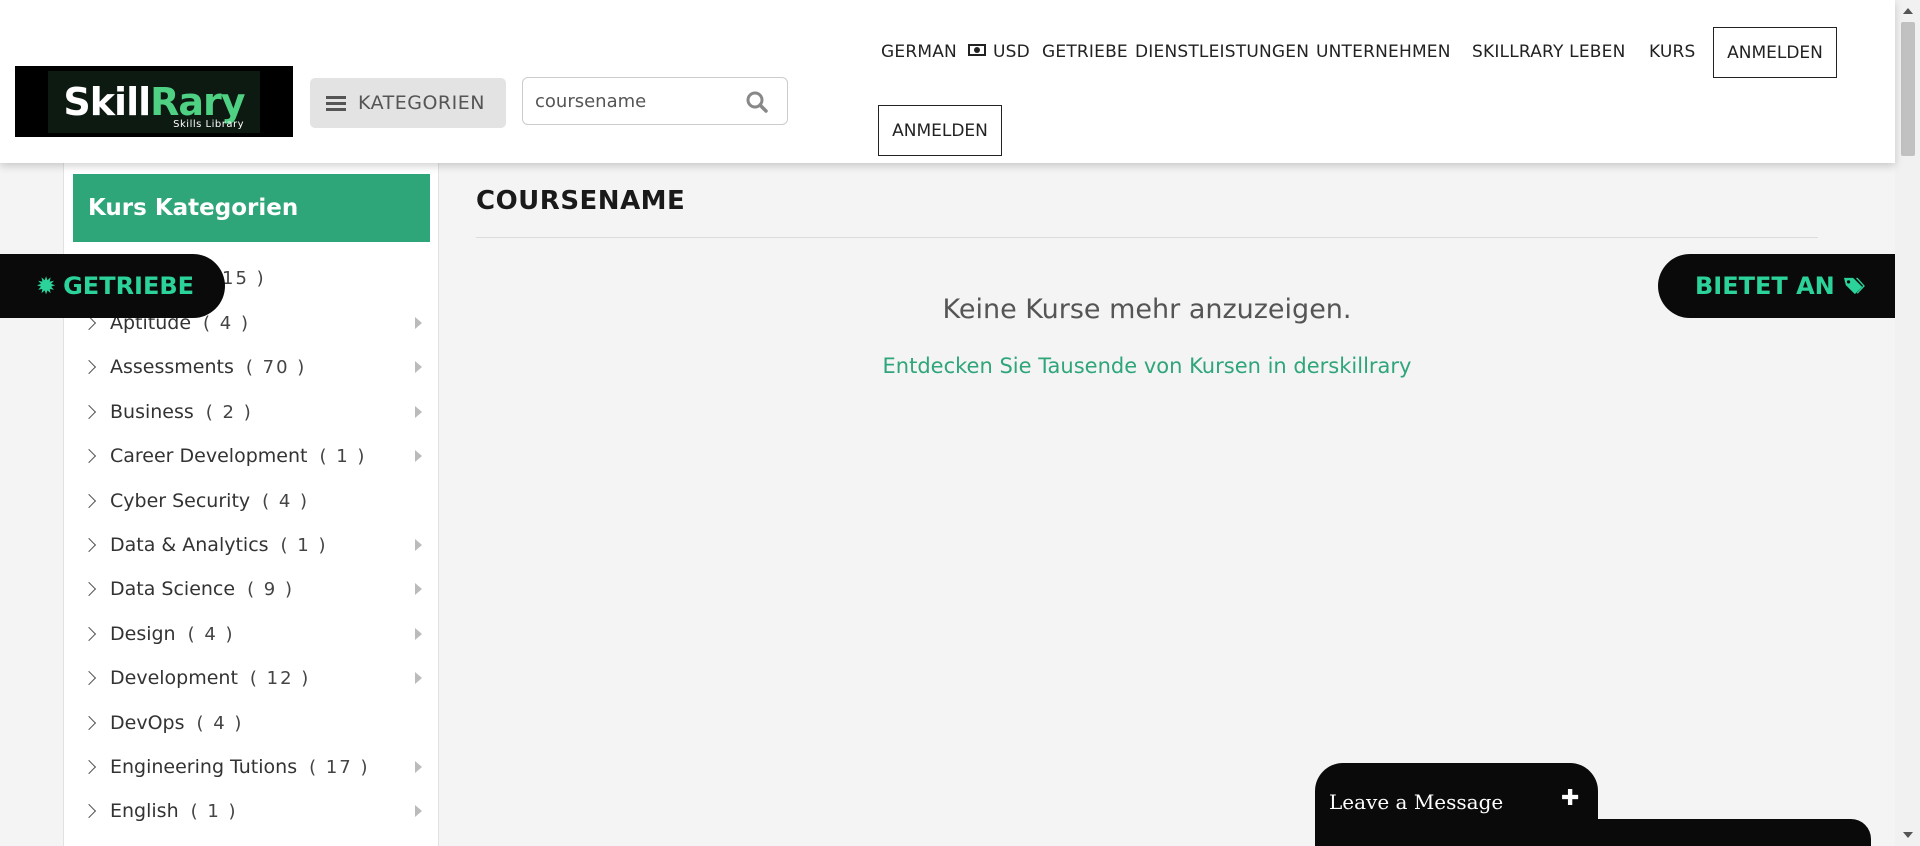 The width and height of the screenshot is (1920, 846). Describe the element at coordinates (1765, 286) in the screenshot. I see `offers-floating-label: BIETET AN` at that location.